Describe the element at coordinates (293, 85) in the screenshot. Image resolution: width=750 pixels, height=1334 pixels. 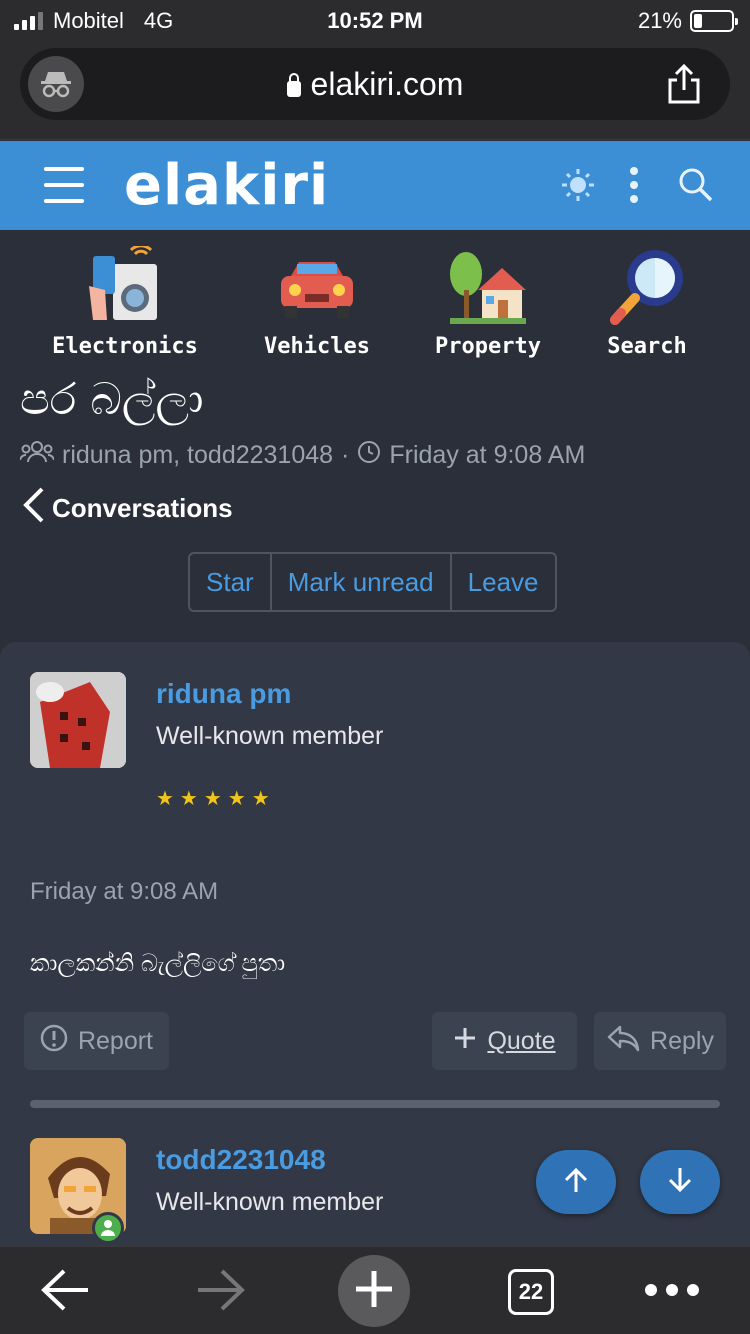
I see `lock-icon` at that location.